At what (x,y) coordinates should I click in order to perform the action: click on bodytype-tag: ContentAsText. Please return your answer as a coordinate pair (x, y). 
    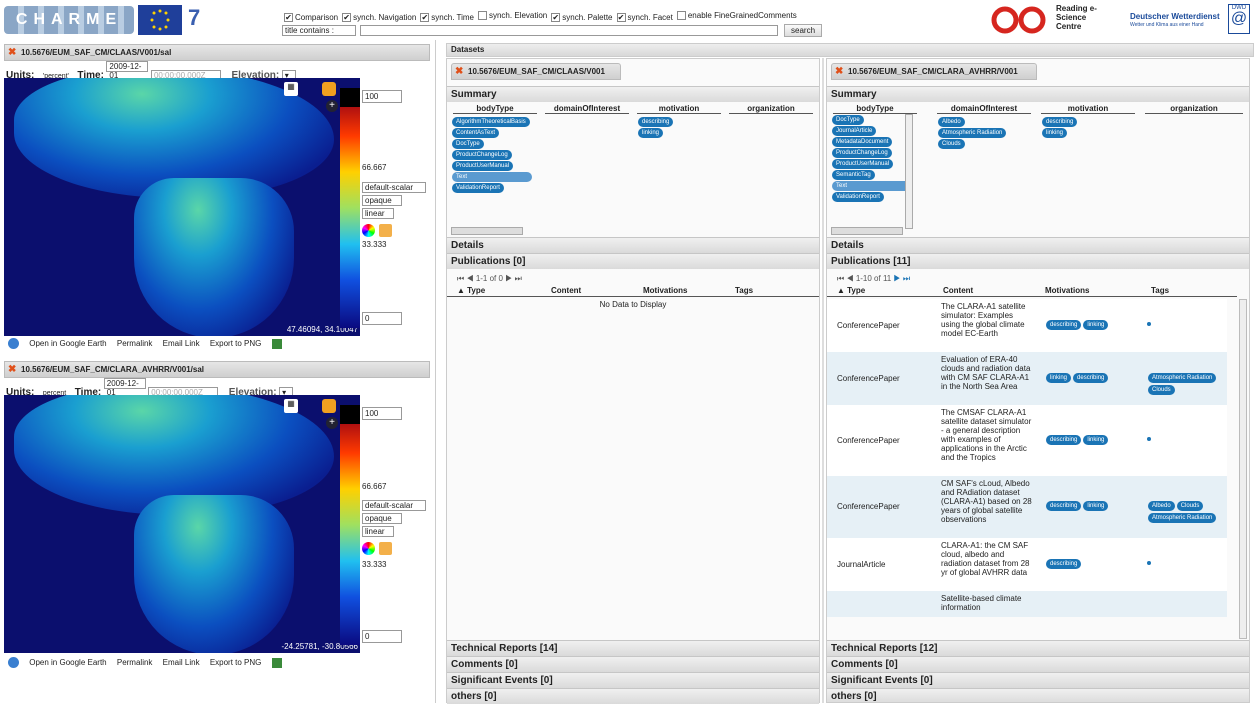
    Looking at the image, I should click on (476, 133).